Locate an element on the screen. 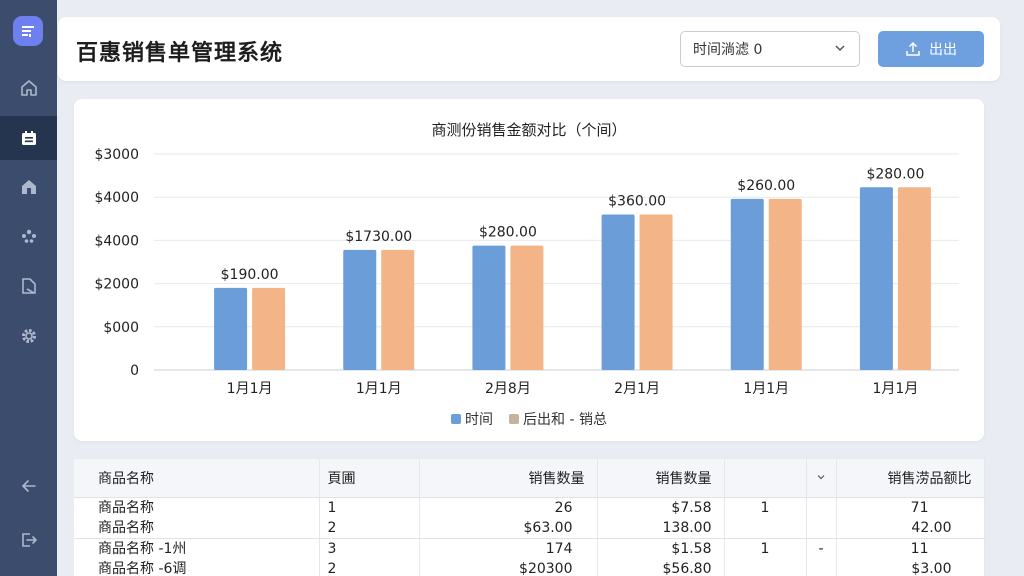 The height and width of the screenshot is (576, 1024). table-row: 商品名称 1 26 $7.58 1 71 is located at coordinates (529, 507).